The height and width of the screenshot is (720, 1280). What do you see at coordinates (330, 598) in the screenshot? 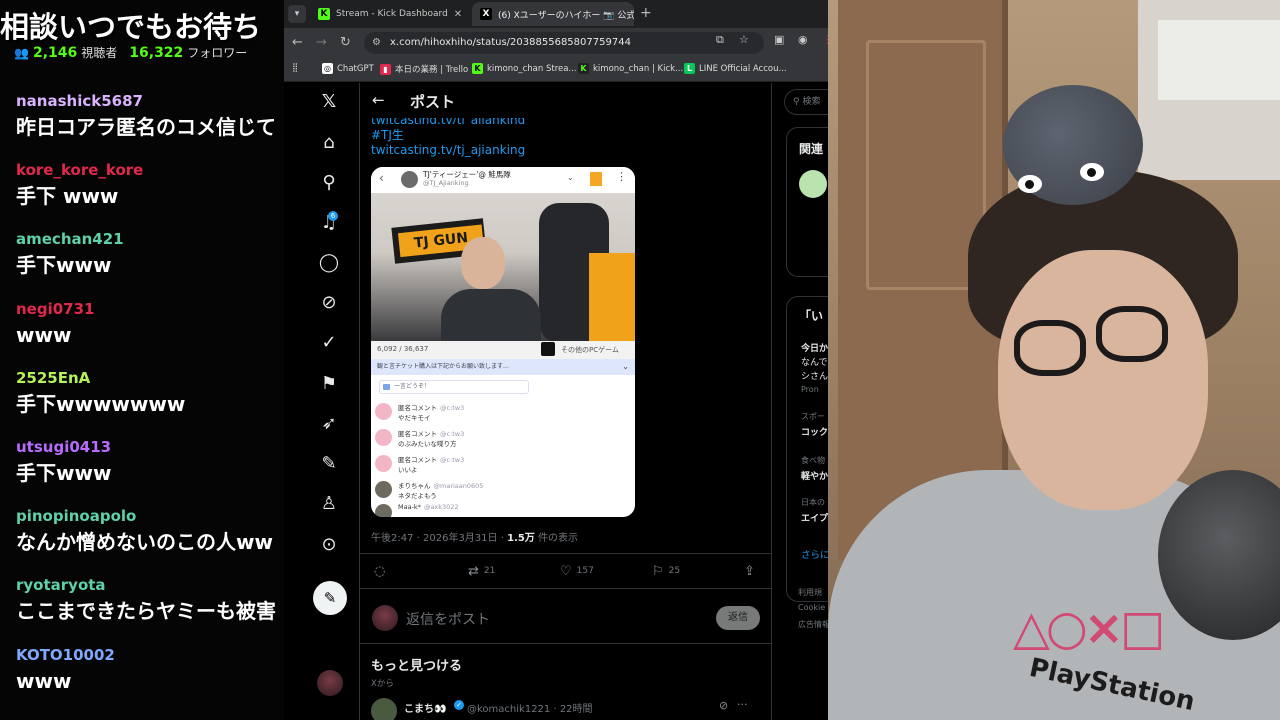
I see `compose-post-button: ✎` at bounding box center [330, 598].